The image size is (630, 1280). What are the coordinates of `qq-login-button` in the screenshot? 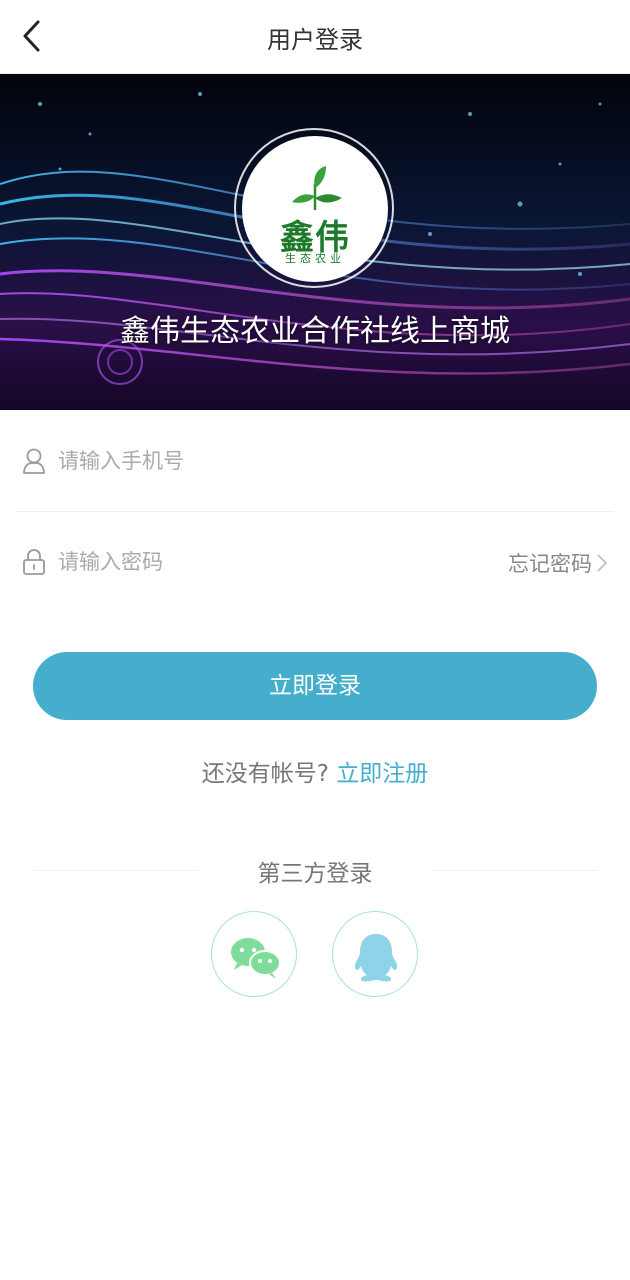 It's located at (375, 954).